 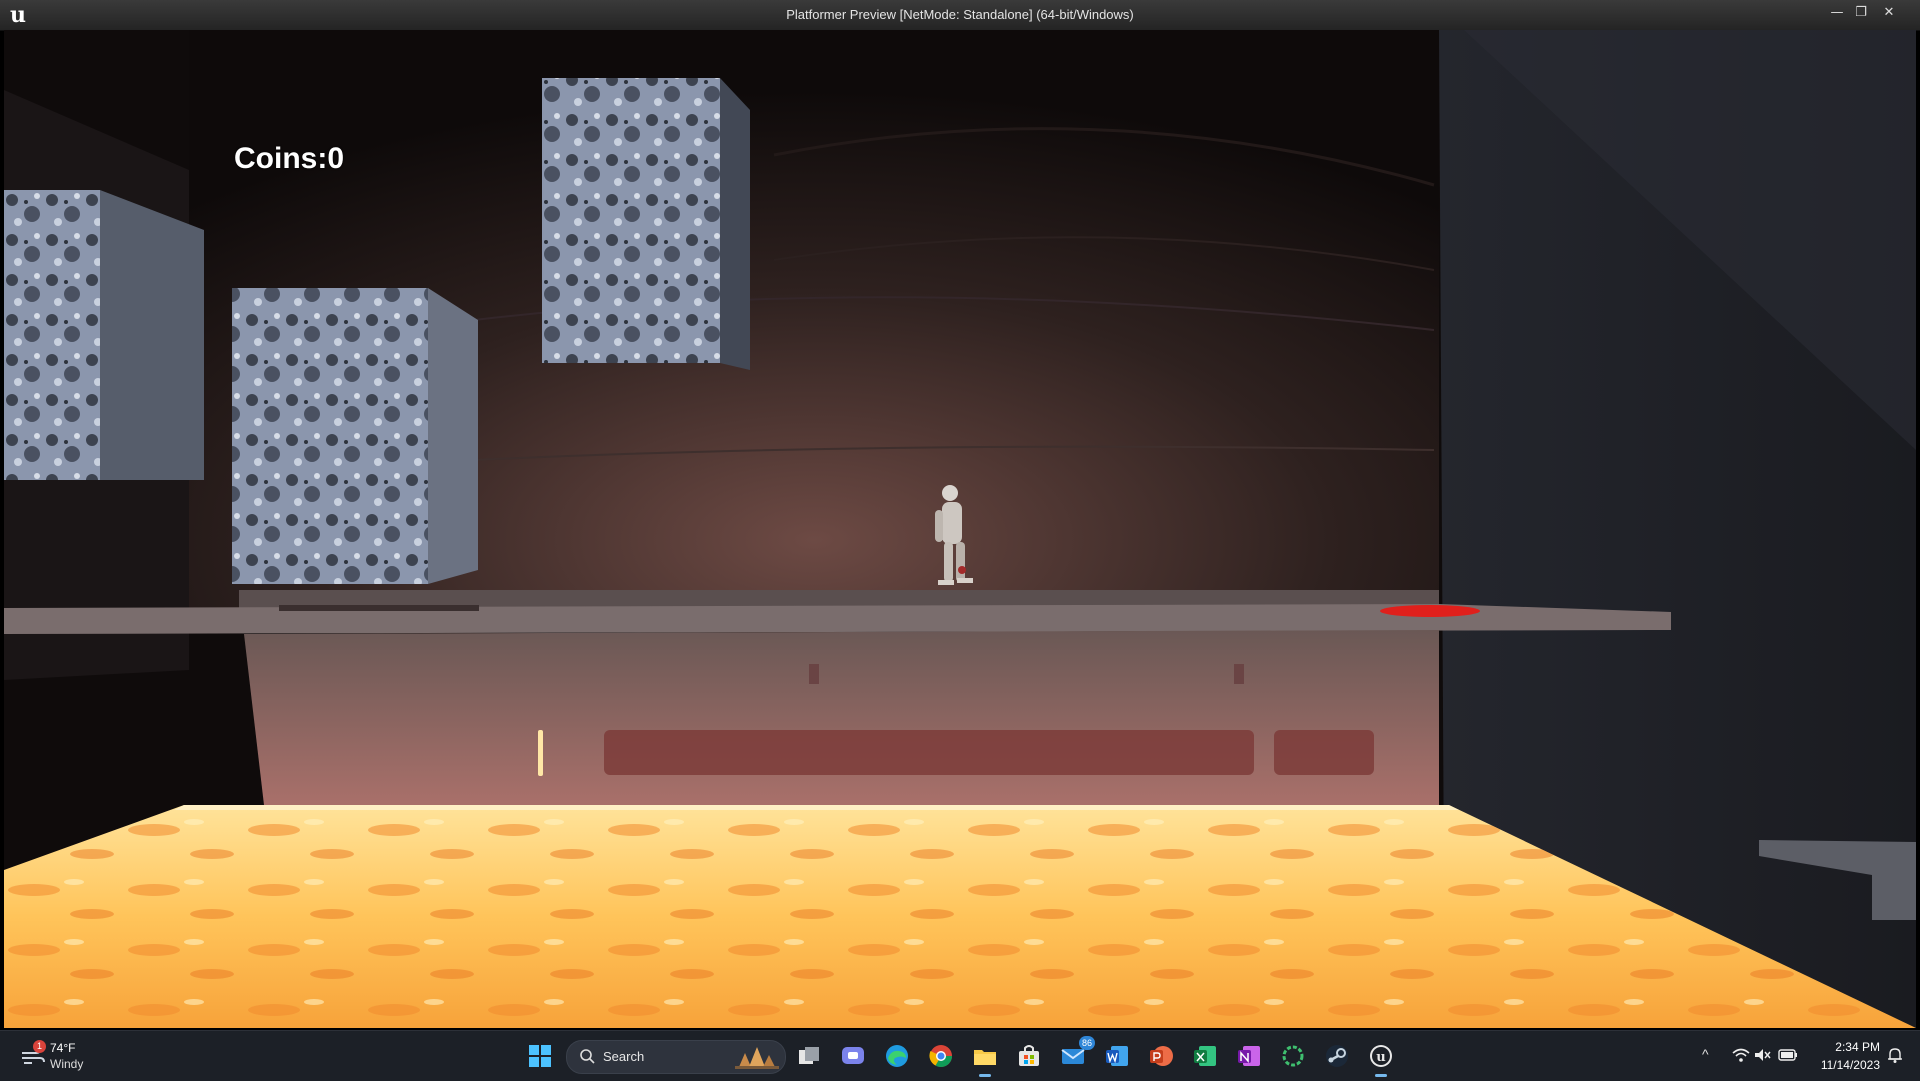 I want to click on notification-bell-icon, so click(x=1895, y=1055).